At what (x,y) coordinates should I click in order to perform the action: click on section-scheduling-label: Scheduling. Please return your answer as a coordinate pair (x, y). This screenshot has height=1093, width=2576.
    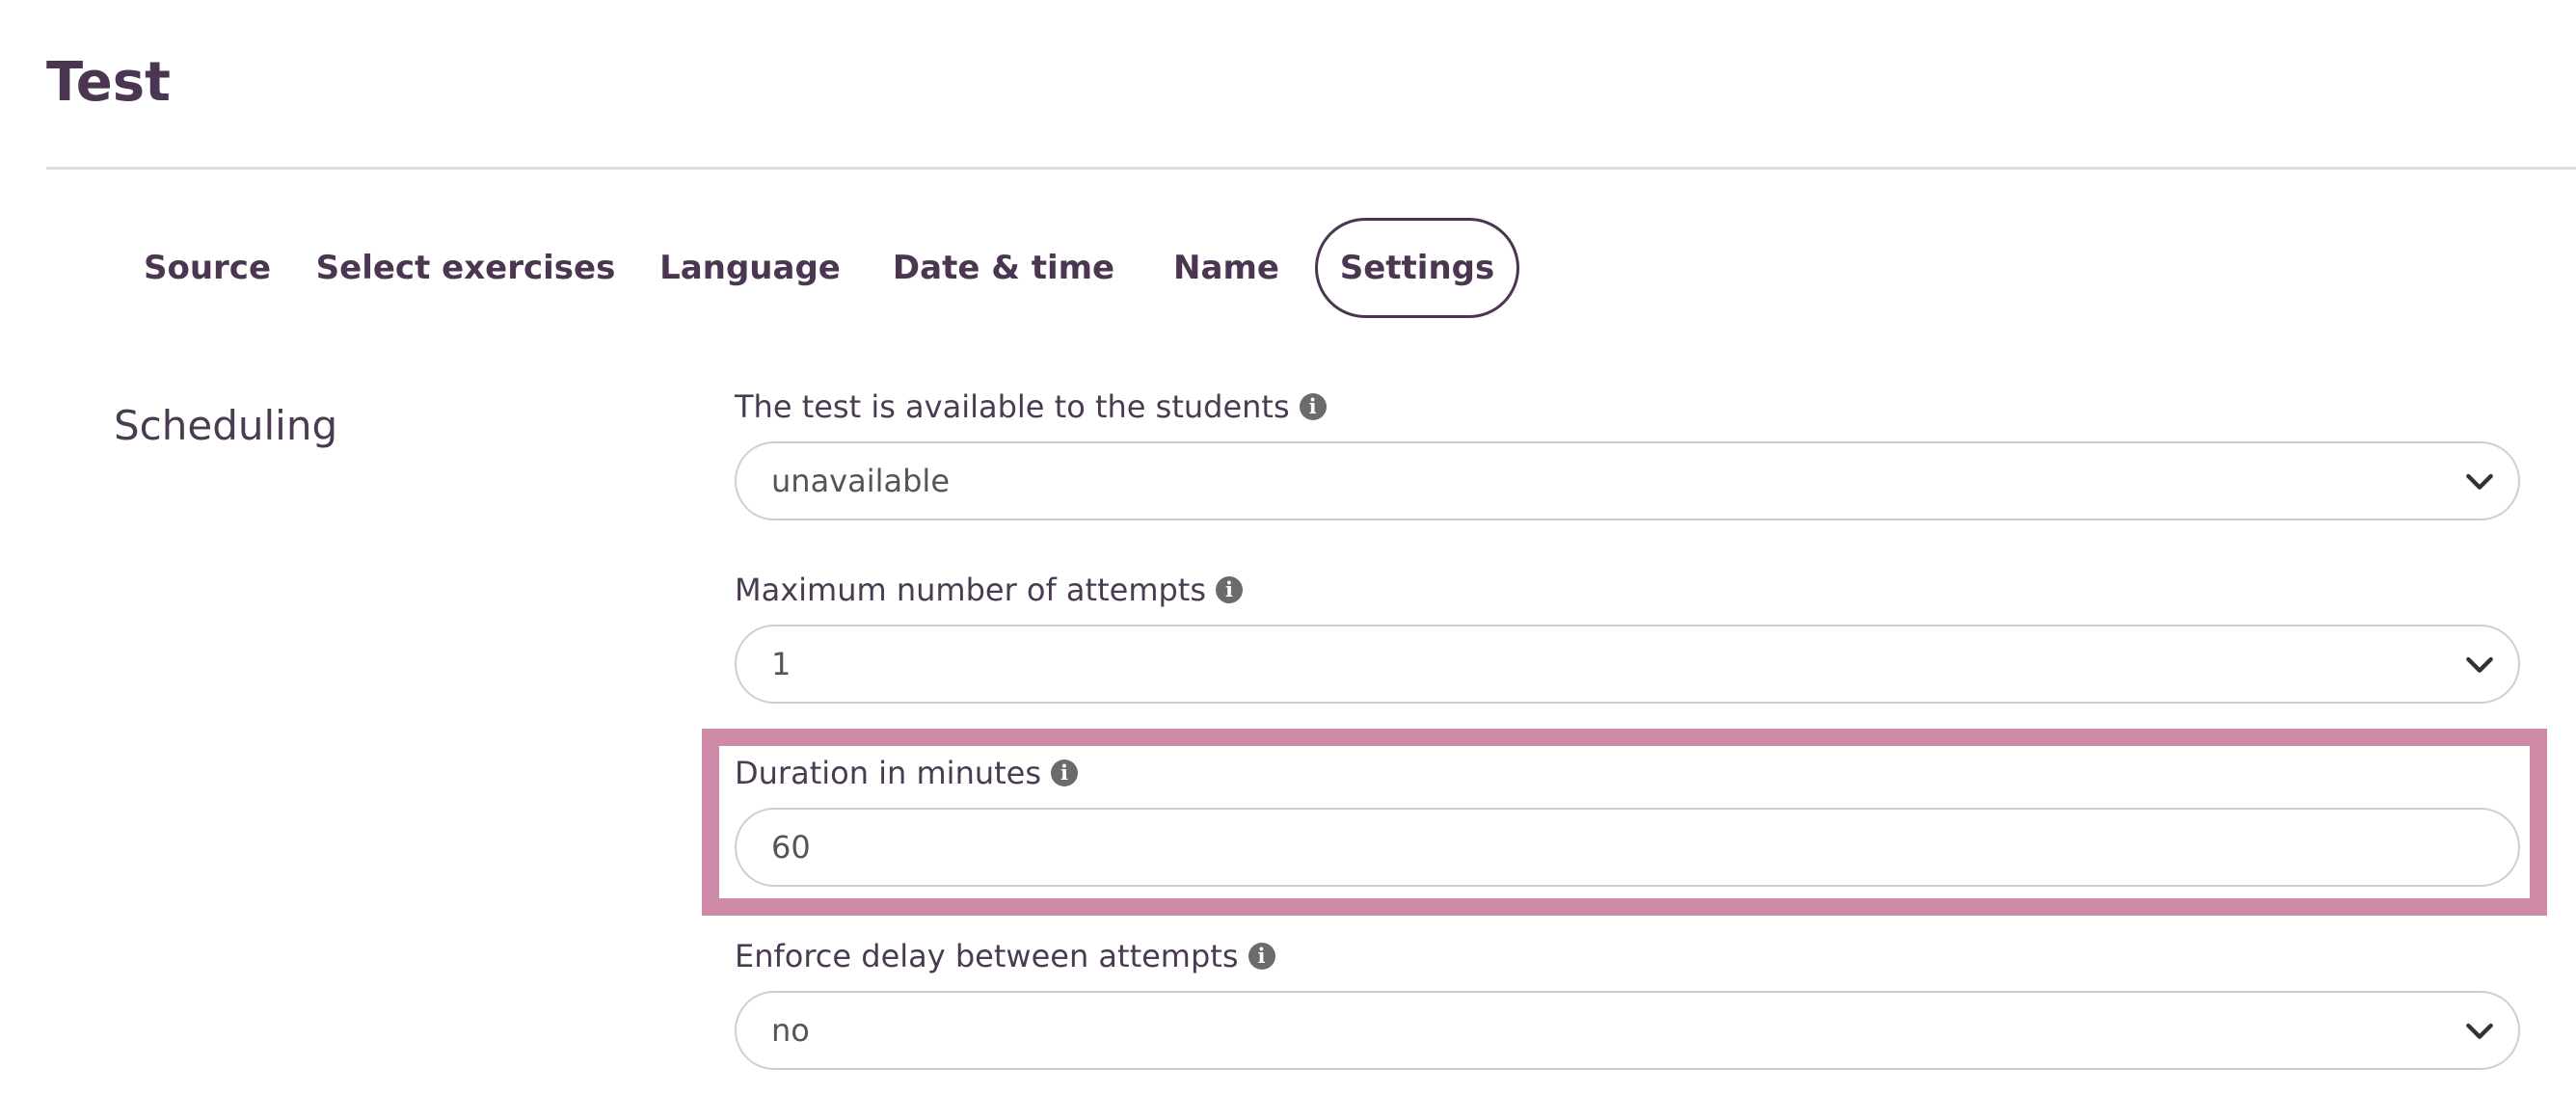
    Looking at the image, I should click on (226, 425).